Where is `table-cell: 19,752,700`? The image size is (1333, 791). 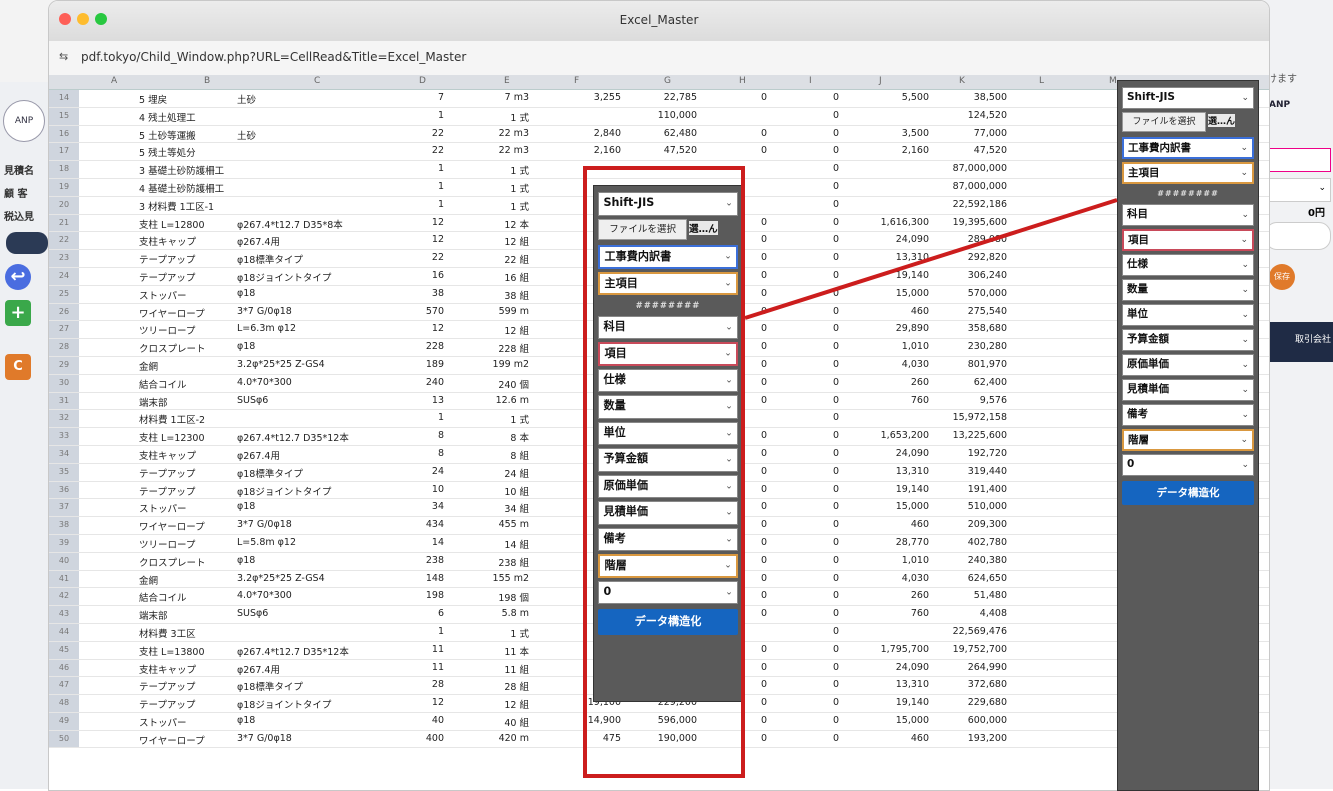
table-cell: 19,752,700 is located at coordinates (980, 649).